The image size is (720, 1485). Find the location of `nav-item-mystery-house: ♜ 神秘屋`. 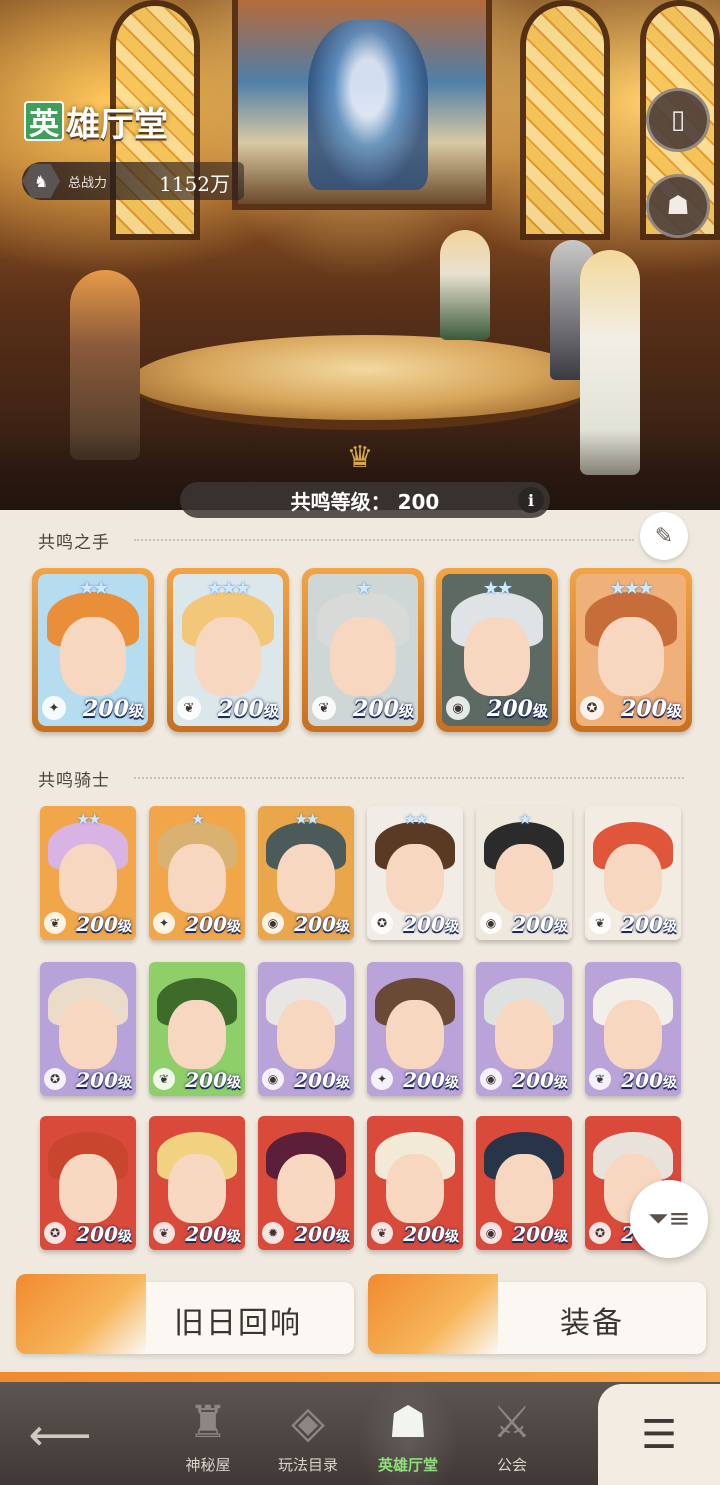

nav-item-mystery-house: ♜ 神秘屋 is located at coordinates (208, 1432).